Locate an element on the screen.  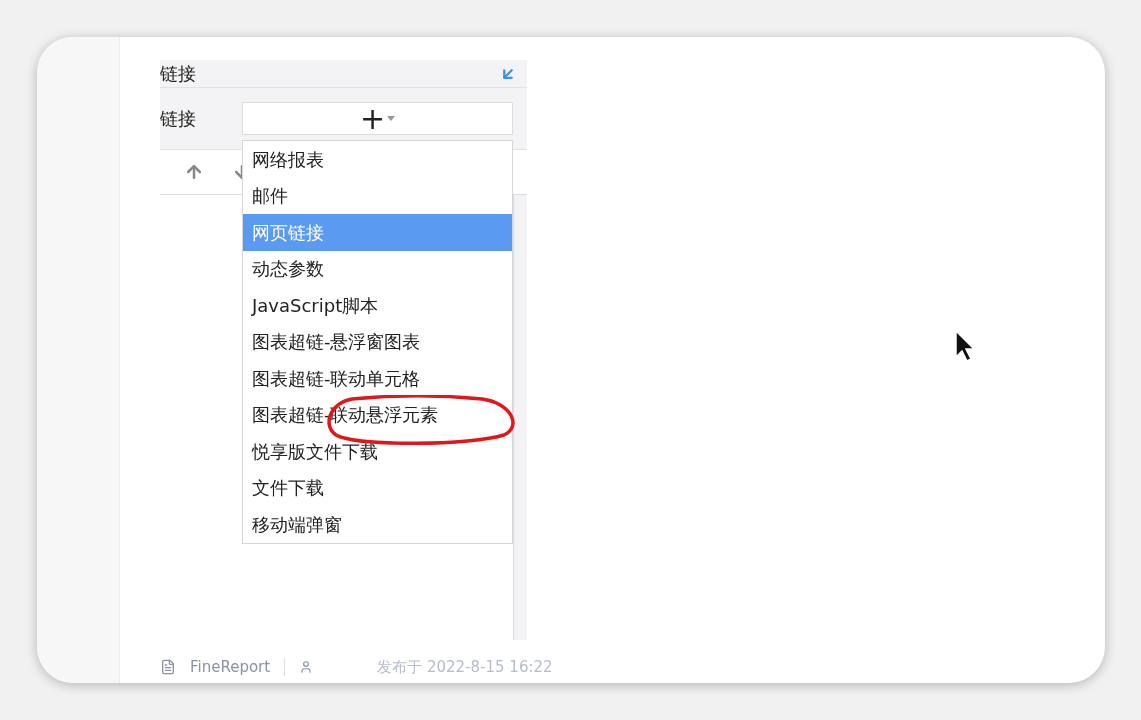
add-dropdown-button: + is located at coordinates (377, 118).